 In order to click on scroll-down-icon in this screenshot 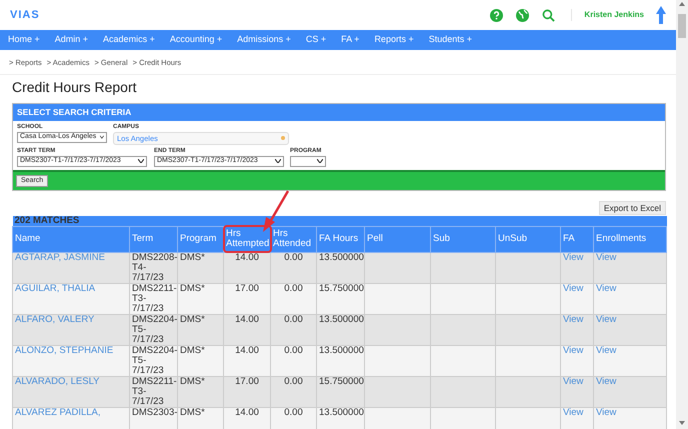, I will do `click(682, 423)`.